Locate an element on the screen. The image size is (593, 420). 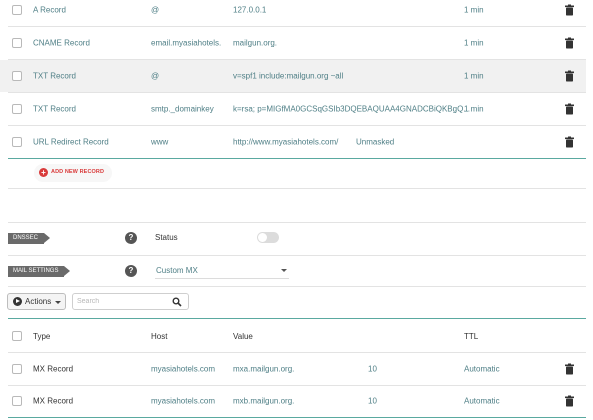
column-header-ttl: TTL is located at coordinates (471, 336).